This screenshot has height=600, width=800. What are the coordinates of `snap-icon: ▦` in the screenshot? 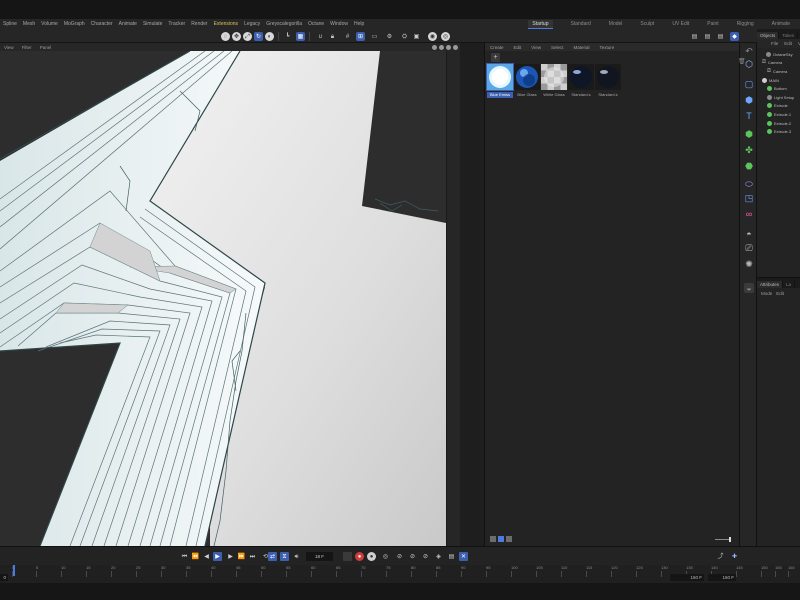 It's located at (300, 36).